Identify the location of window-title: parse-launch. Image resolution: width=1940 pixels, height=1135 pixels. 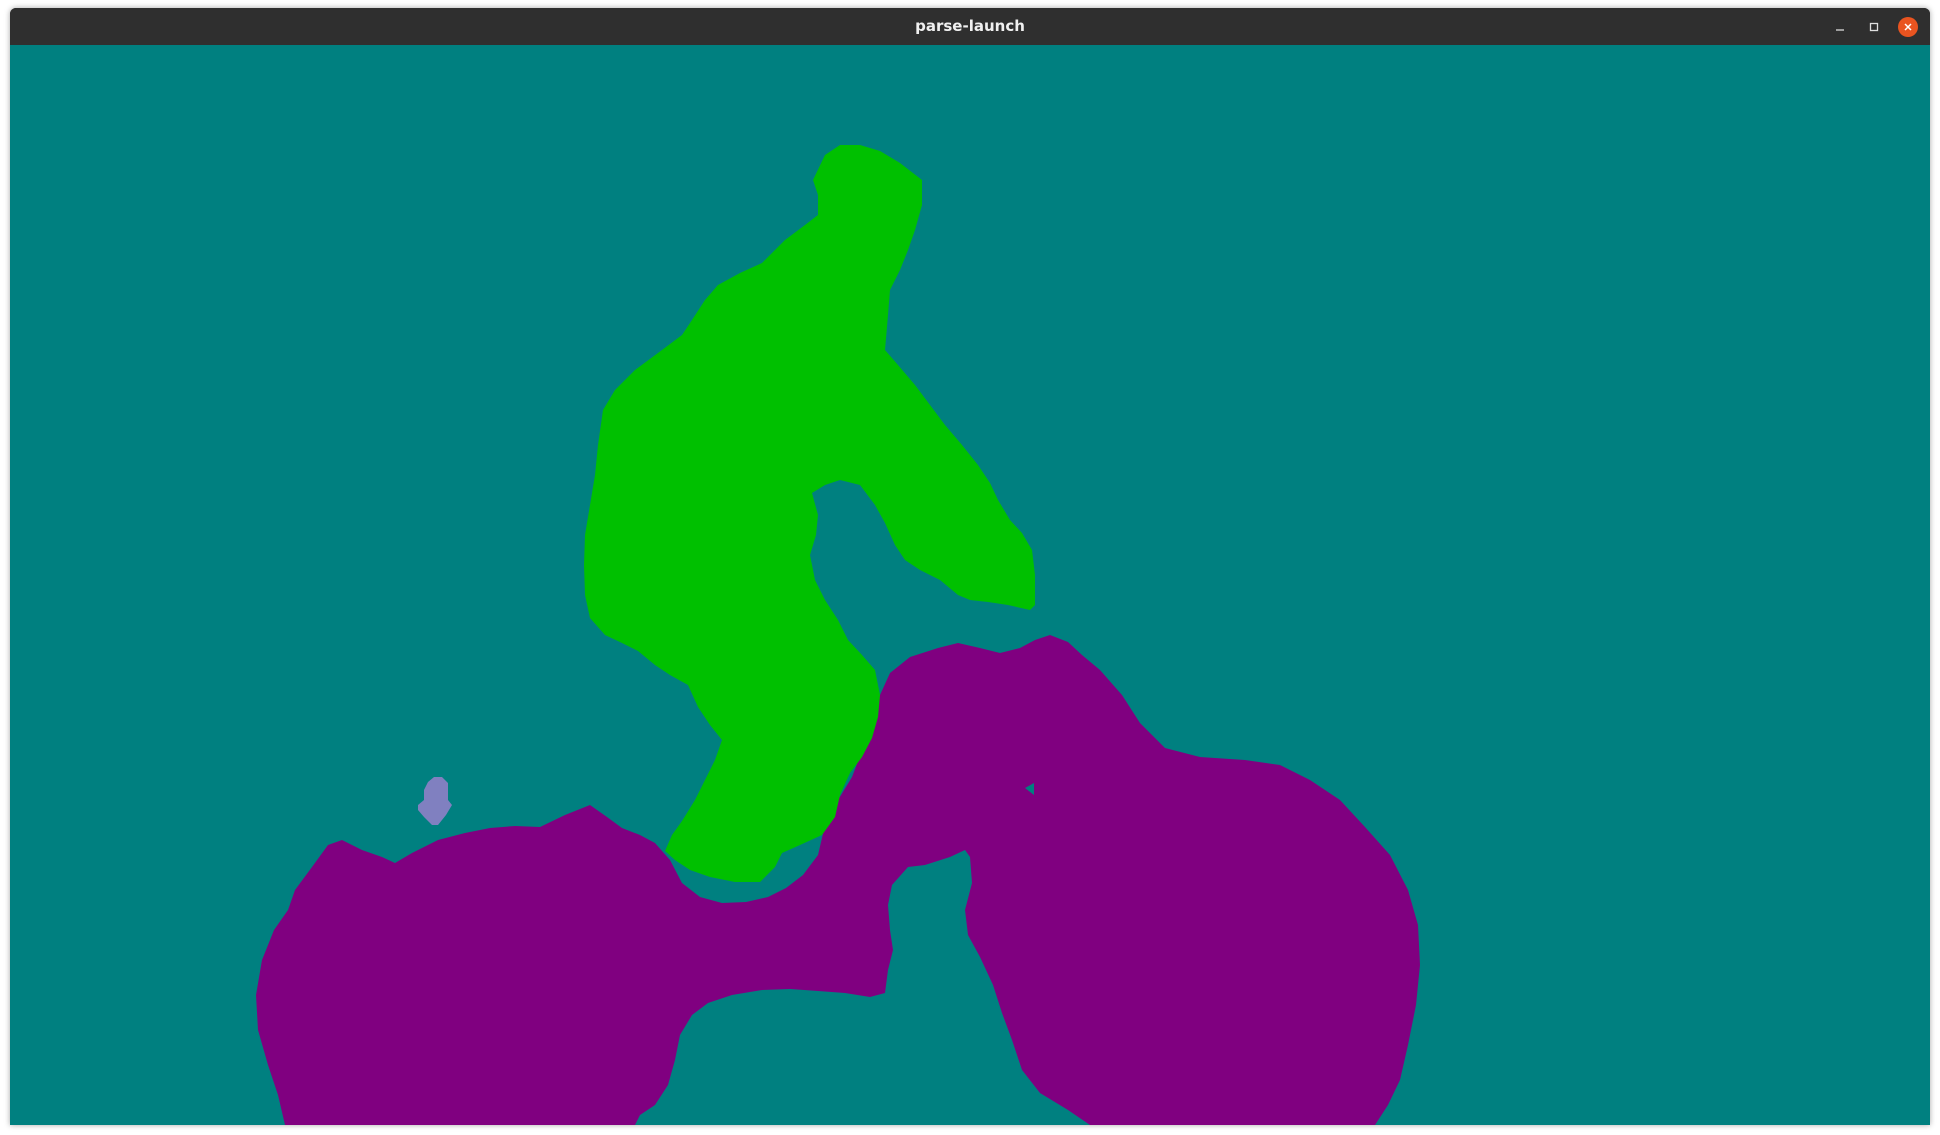
(970, 26).